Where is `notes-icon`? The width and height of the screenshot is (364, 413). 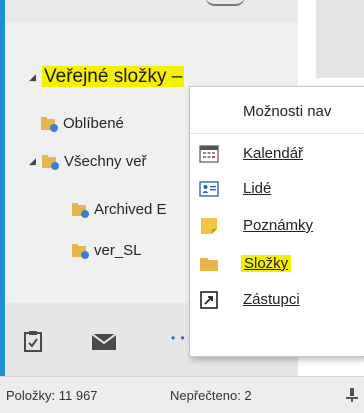
notes-icon is located at coordinates (209, 226).